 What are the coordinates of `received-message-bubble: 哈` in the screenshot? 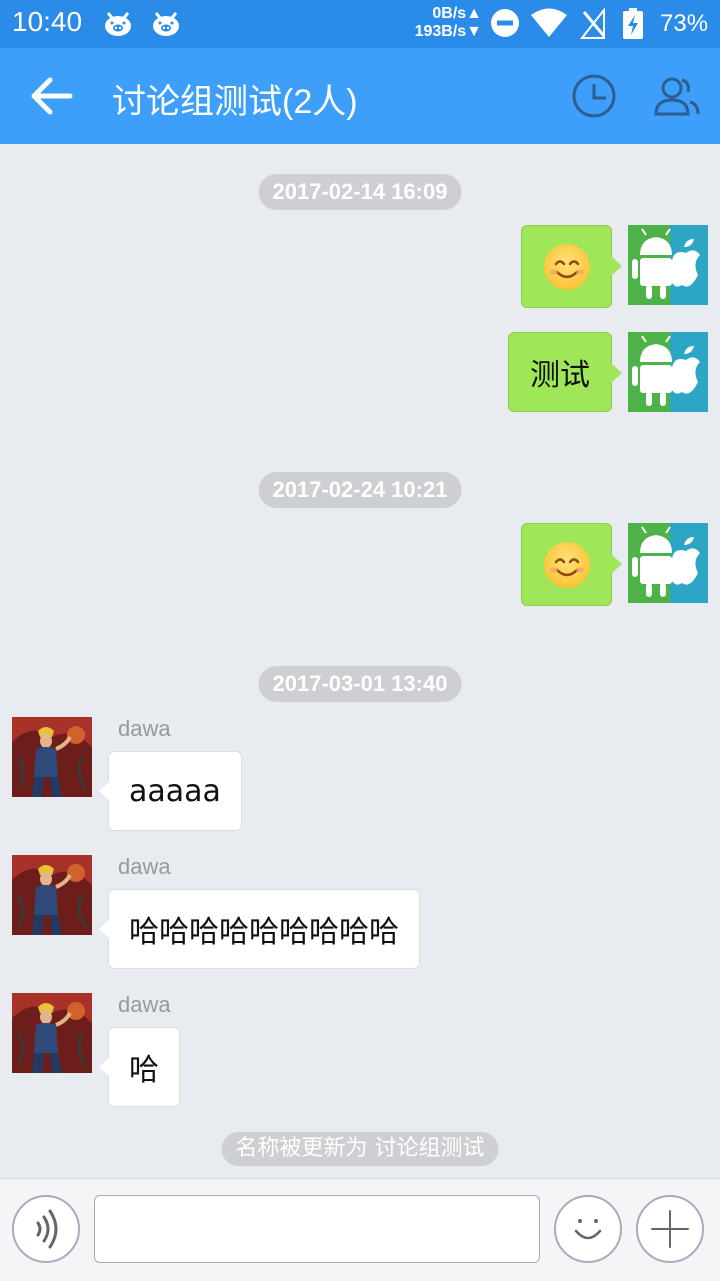 It's located at (139, 1067).